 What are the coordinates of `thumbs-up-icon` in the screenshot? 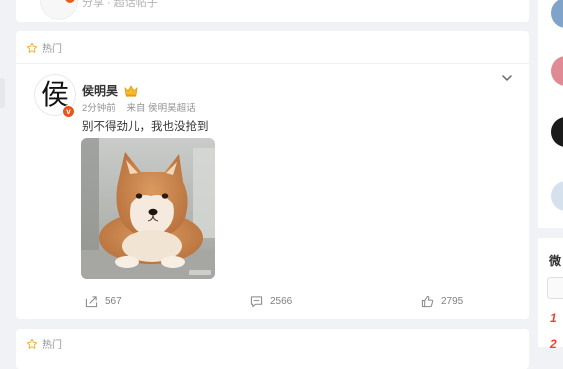 It's located at (427, 301).